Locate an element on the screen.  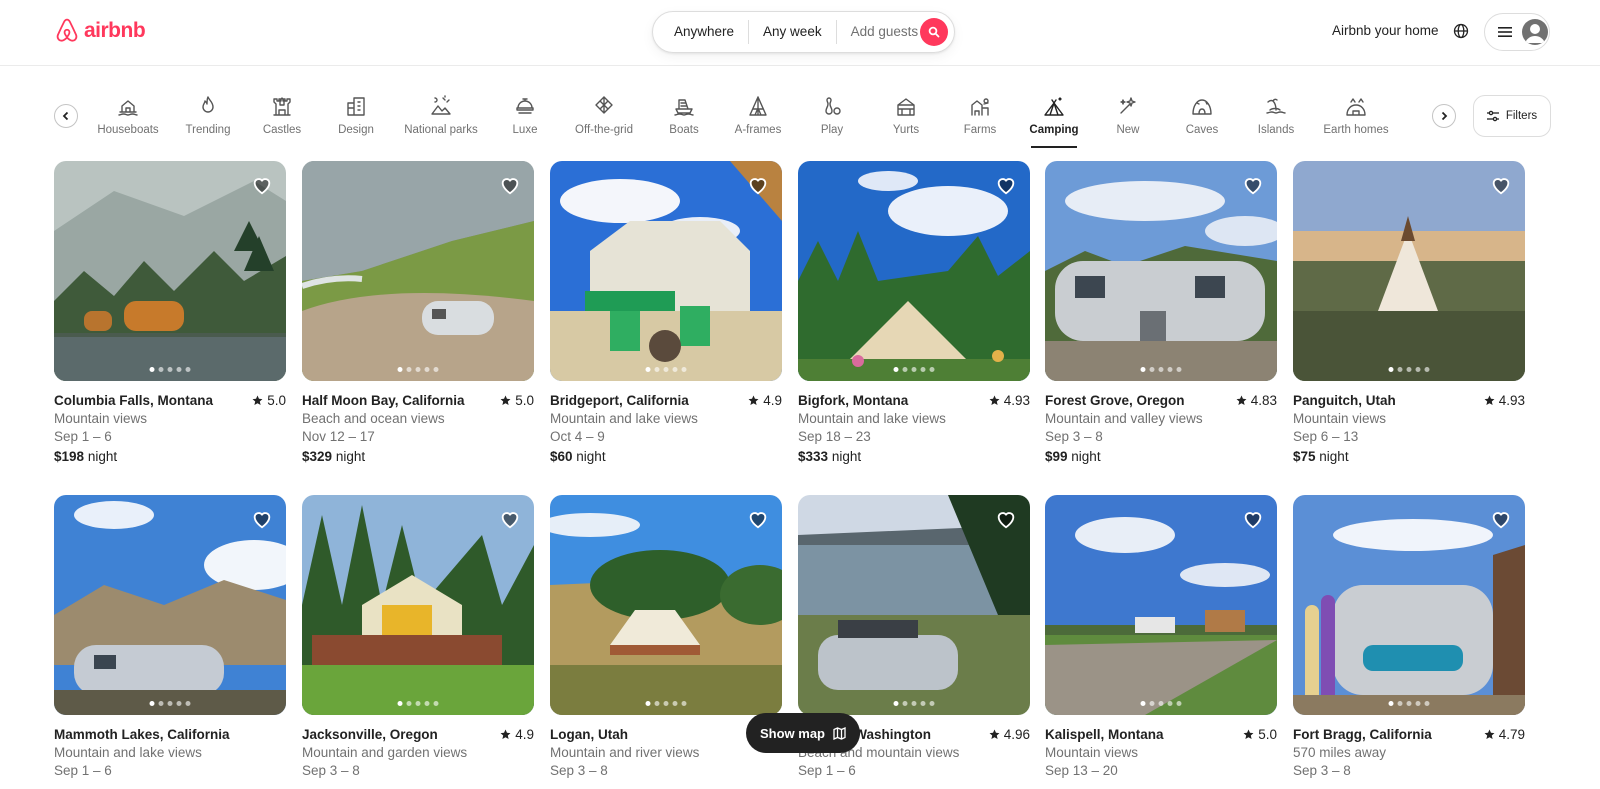
globe-icon is located at coordinates (1461, 31).